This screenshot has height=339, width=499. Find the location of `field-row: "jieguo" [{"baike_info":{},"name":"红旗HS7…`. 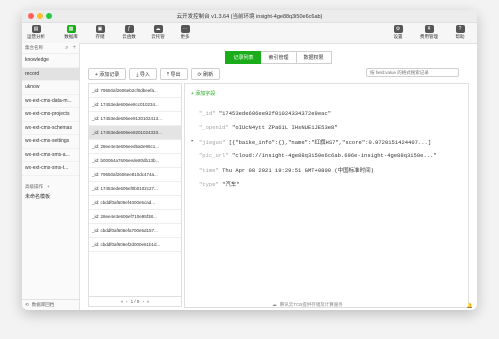

field-row: "jieguo" [{"baike_info":{},"name":"红旗HS7… is located at coordinates (315, 142).